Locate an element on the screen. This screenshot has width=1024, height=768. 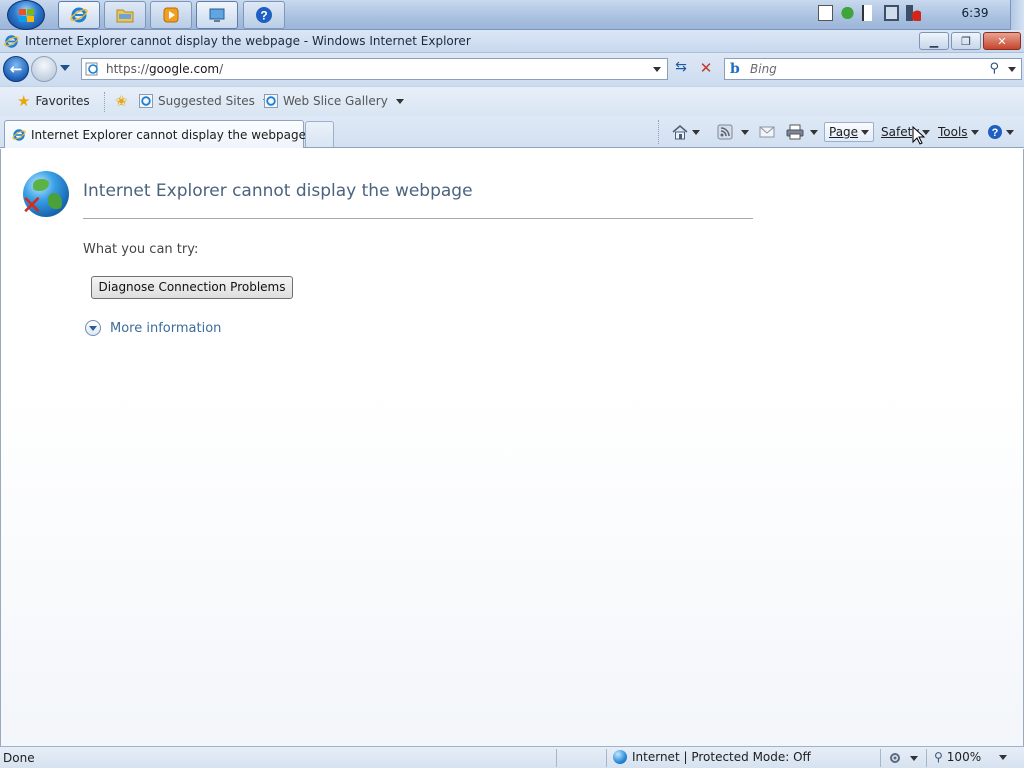
favorites-star-icon: ★ is located at coordinates (24, 101).